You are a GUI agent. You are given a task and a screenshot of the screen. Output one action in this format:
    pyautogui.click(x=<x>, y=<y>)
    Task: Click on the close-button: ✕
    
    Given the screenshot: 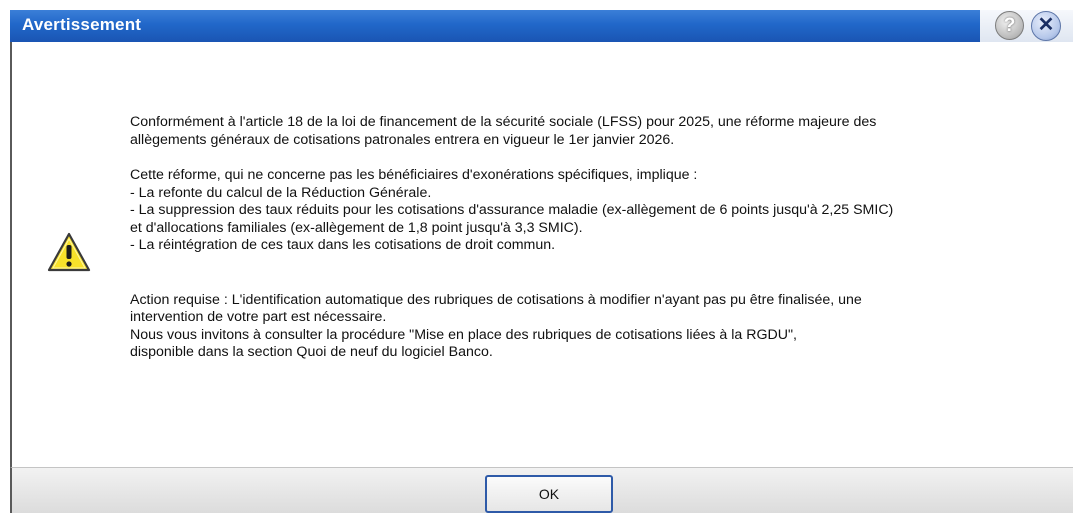 What is the action you would take?
    pyautogui.click(x=1046, y=26)
    